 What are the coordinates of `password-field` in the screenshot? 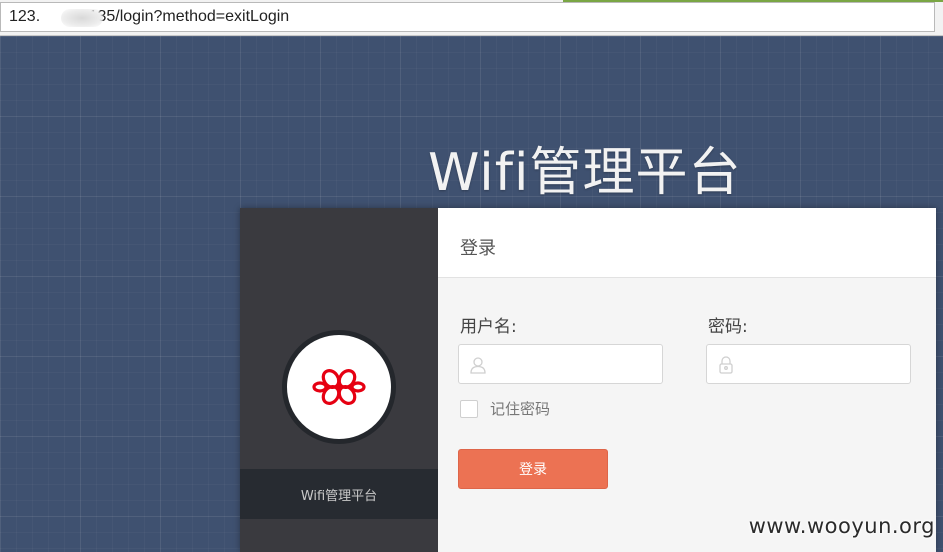 It's located at (808, 364).